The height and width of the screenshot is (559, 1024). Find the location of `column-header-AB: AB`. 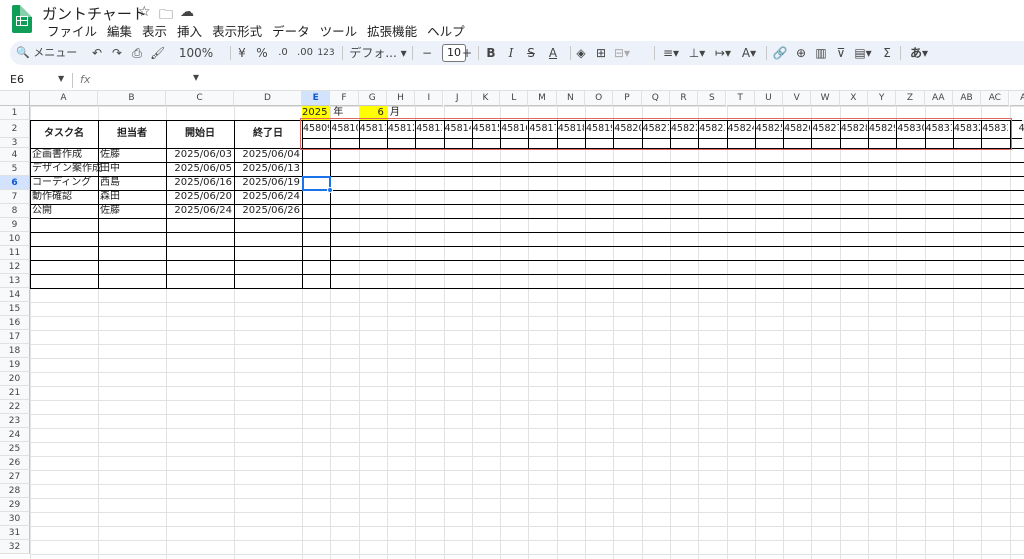

column-header-AB: AB is located at coordinates (967, 98).